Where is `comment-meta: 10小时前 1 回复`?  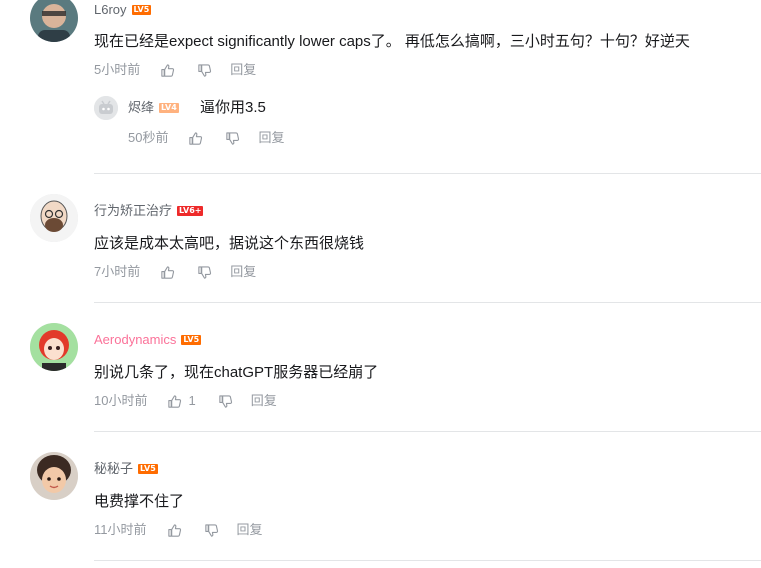
comment-meta: 10小时前 1 回复 is located at coordinates (185, 401).